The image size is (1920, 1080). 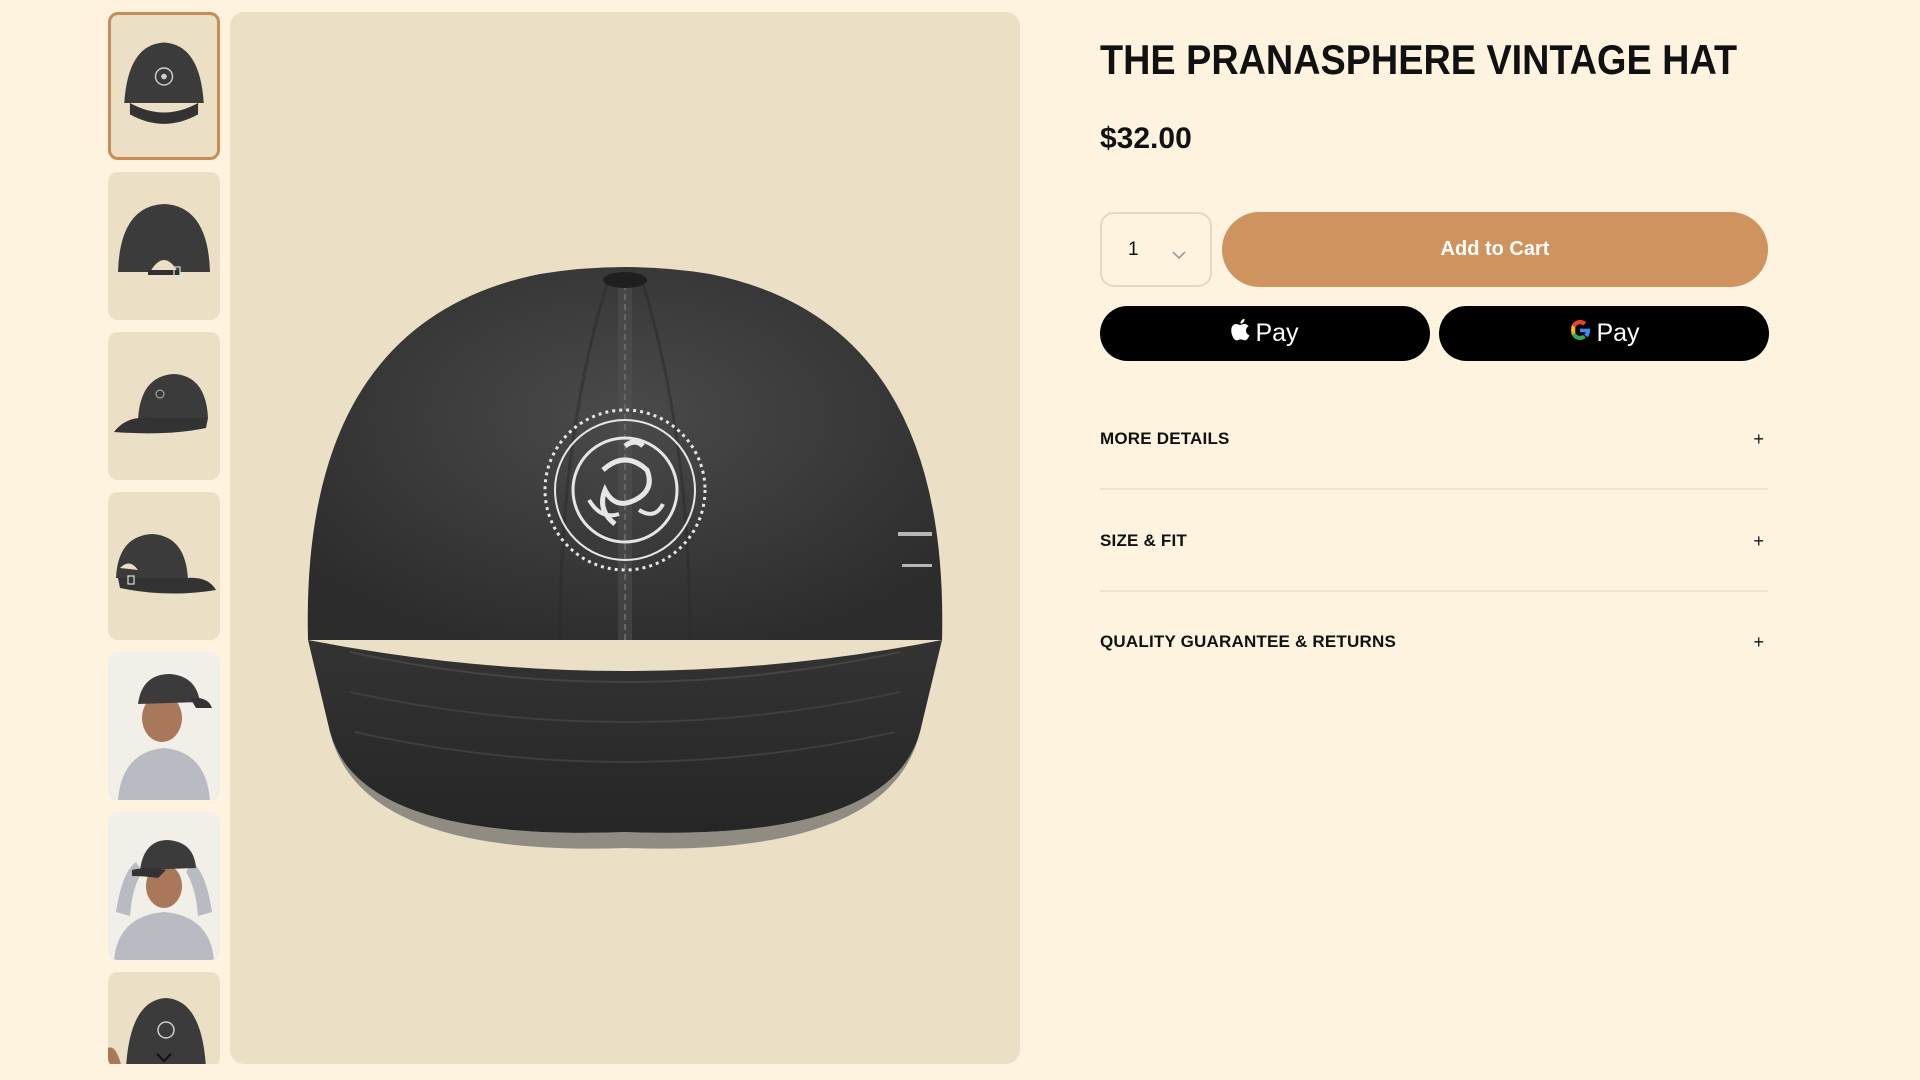 I want to click on apple-logo-icon, so click(x=1241, y=333).